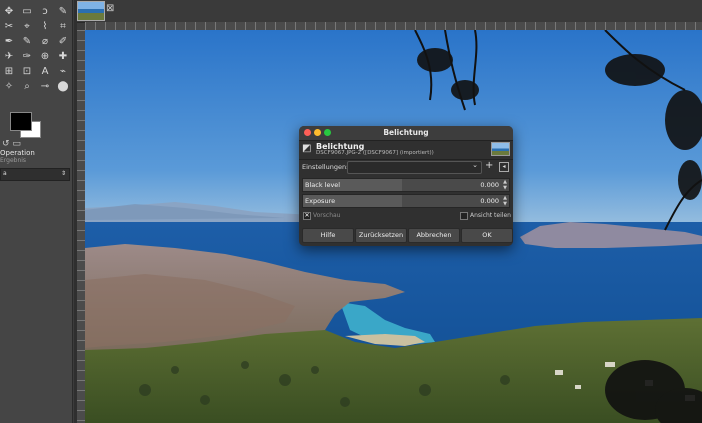 The width and height of the screenshot is (702, 423). I want to click on presets-combo: ⌄, so click(414, 167).